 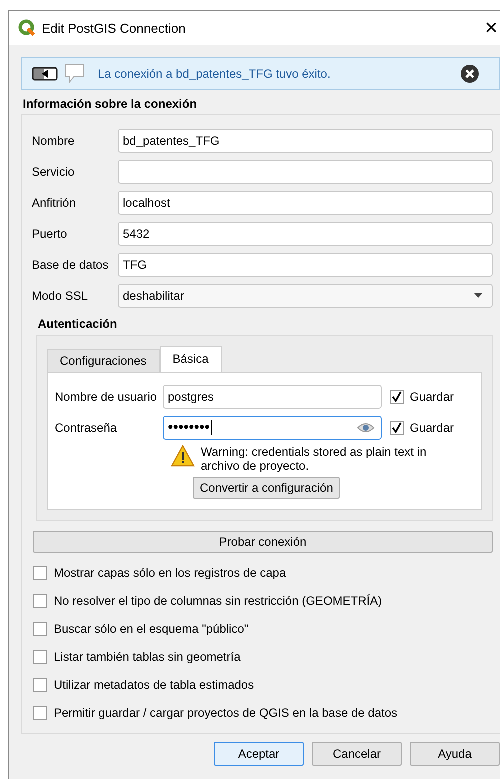 I want to click on input-field: TFG, so click(x=305, y=264).